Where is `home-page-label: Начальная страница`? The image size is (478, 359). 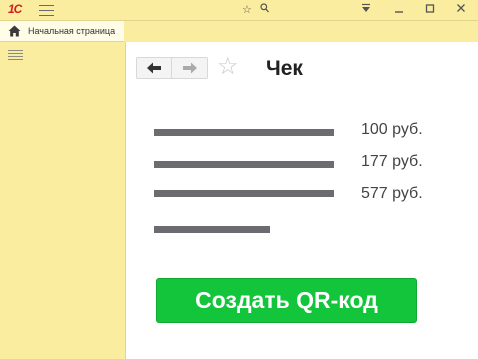
home-page-label: Начальная страница is located at coordinates (72, 31).